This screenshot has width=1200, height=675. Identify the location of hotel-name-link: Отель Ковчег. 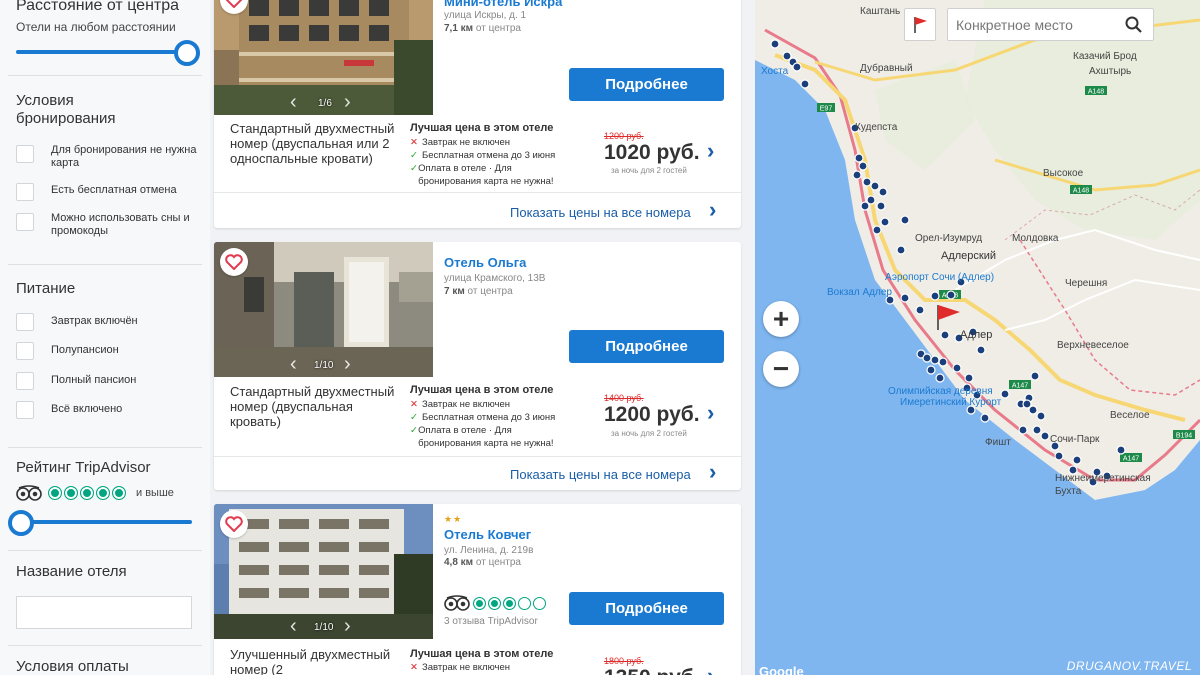
(487, 534).